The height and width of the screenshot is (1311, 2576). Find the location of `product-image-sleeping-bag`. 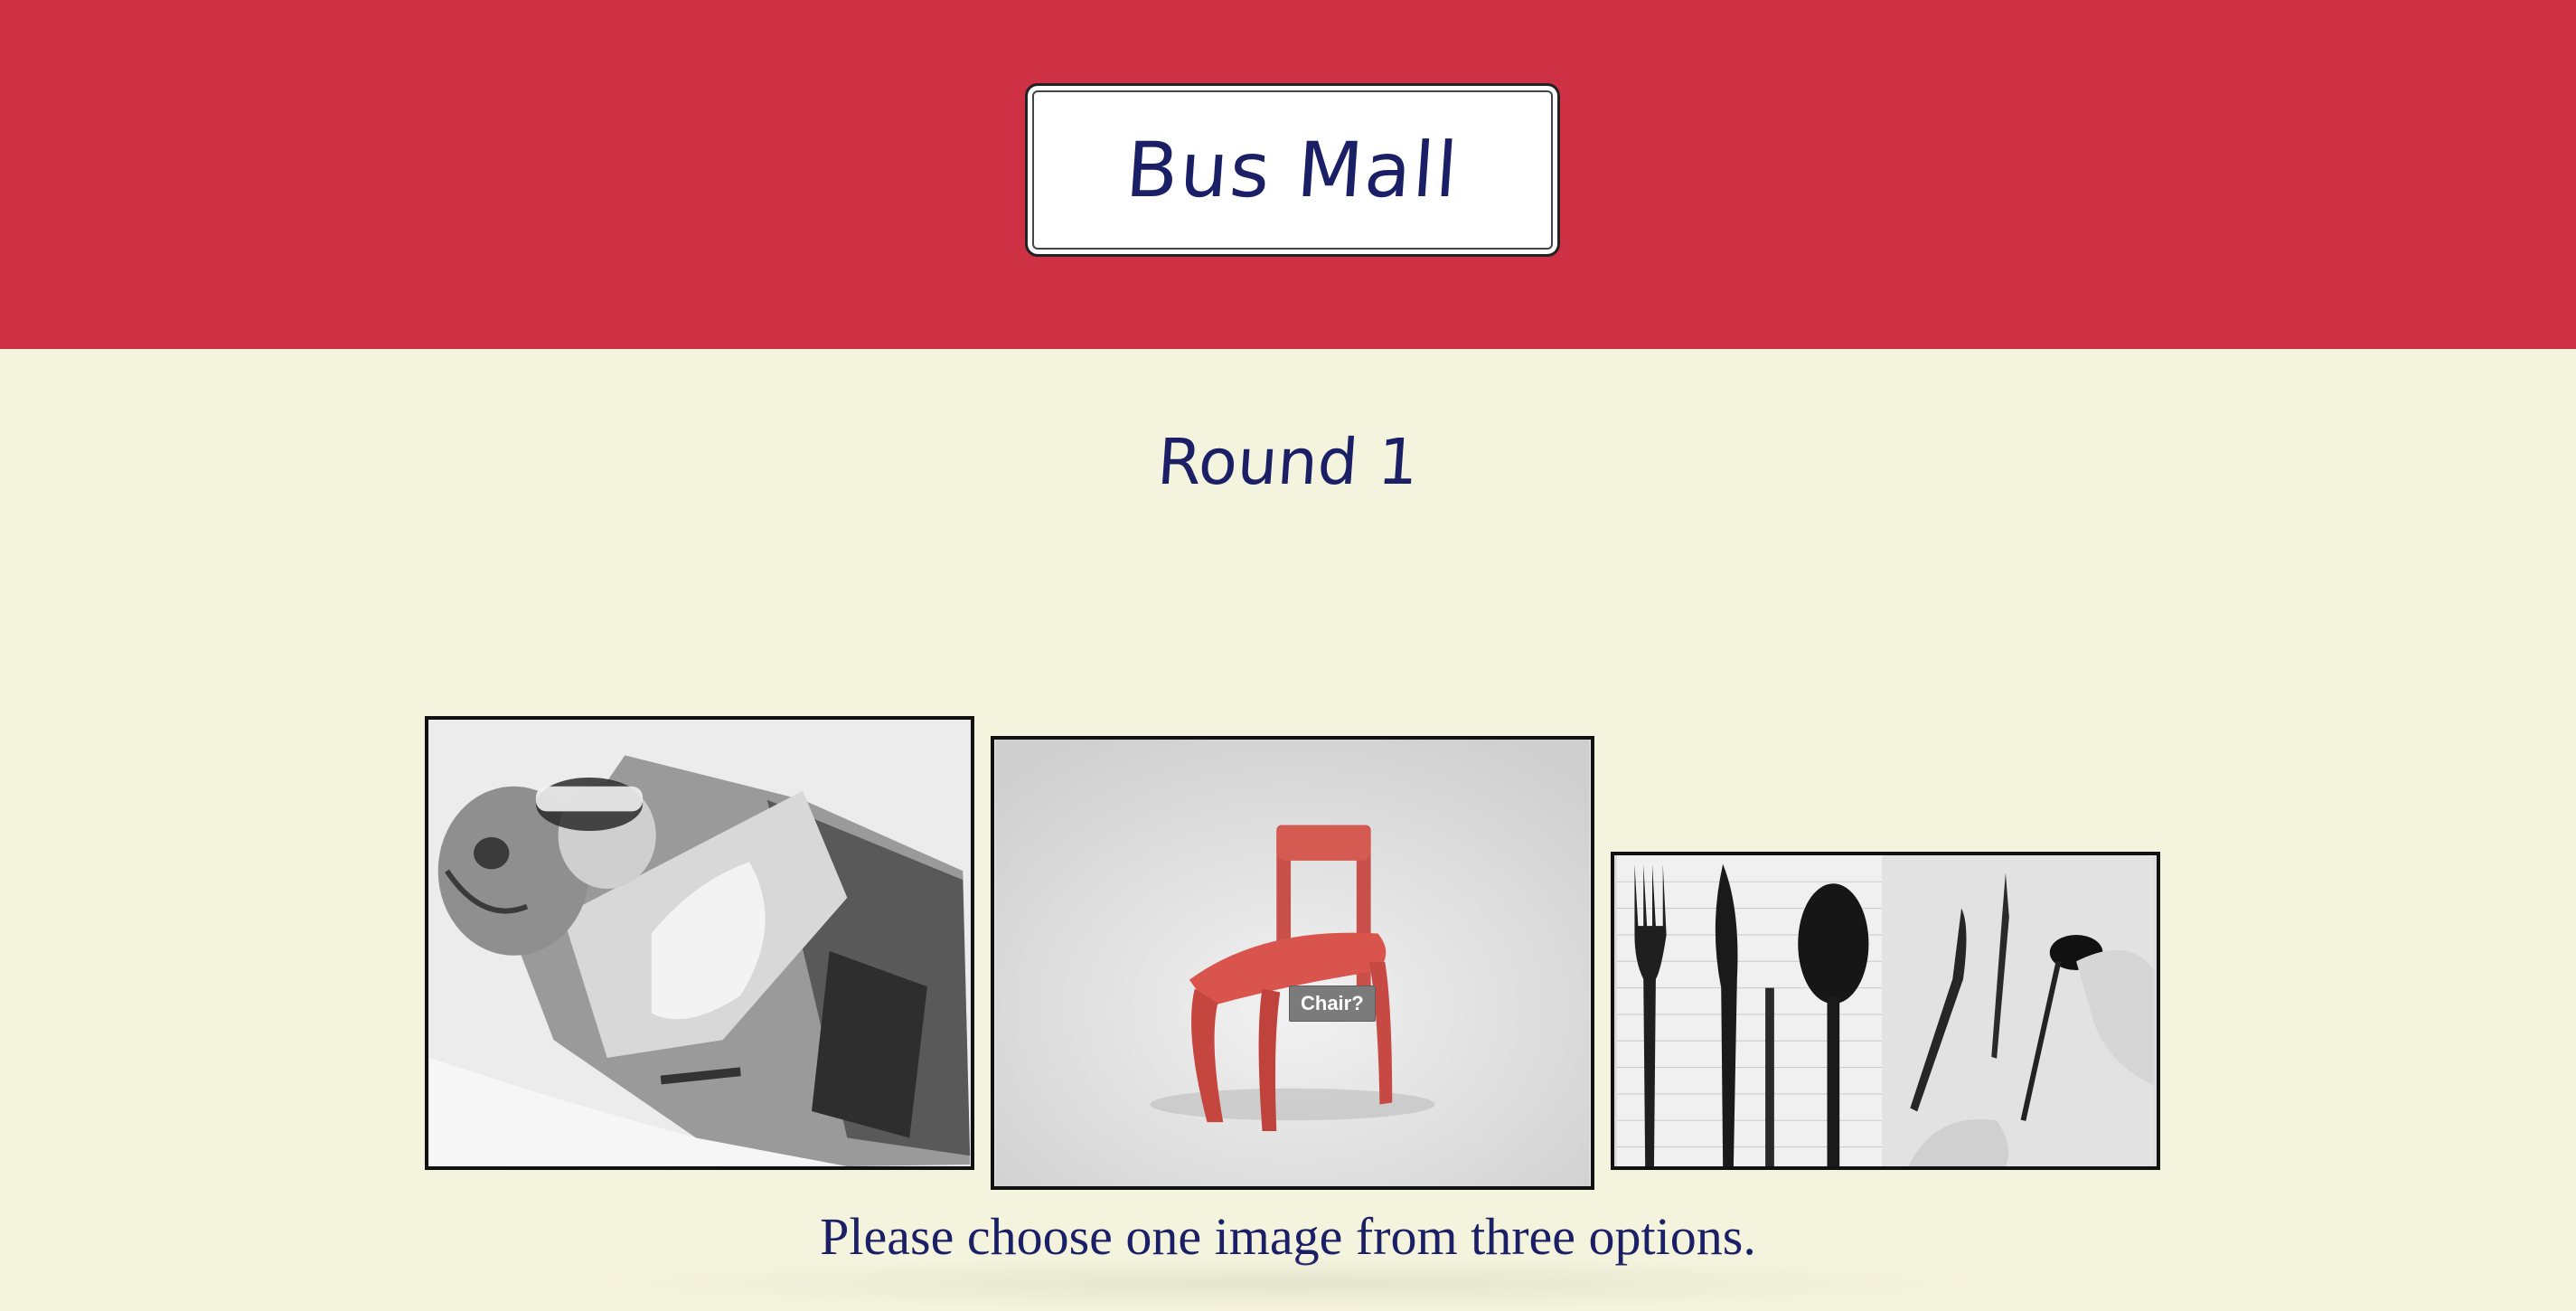

product-image-sleeping-bag is located at coordinates (699, 943).